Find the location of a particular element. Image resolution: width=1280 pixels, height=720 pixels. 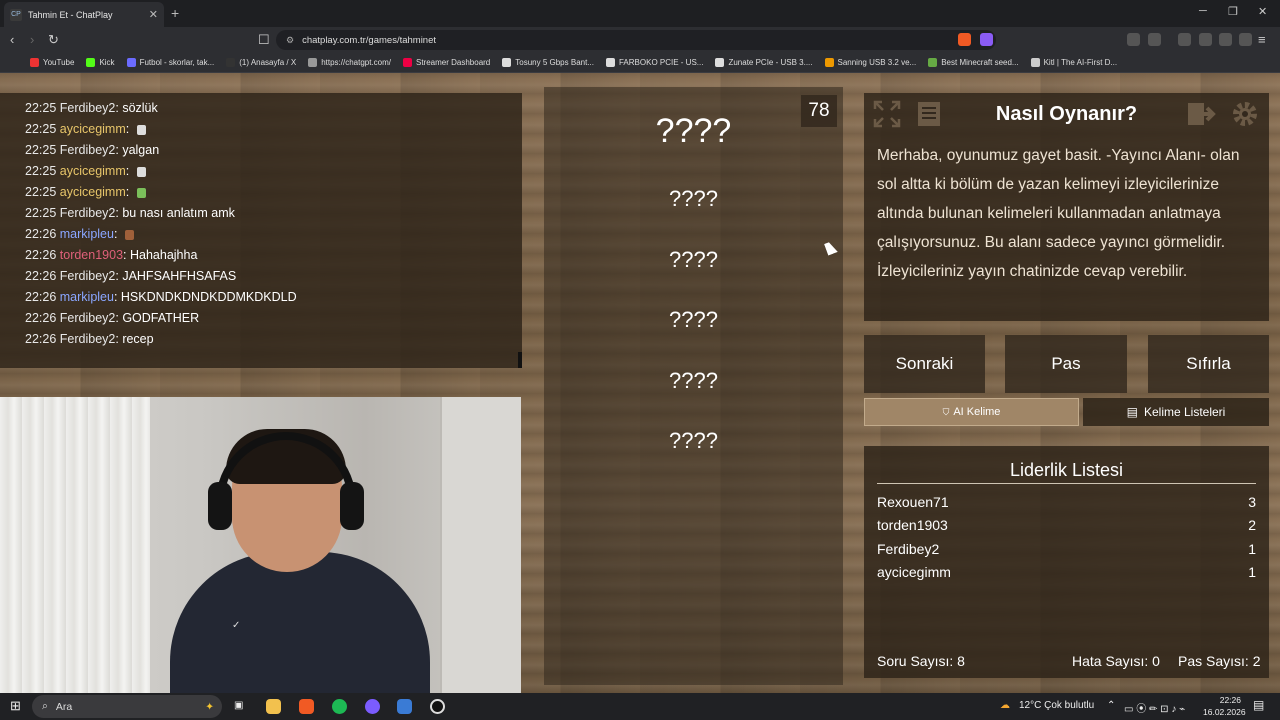

bookmark-item: (1) Anasayfa / X is located at coordinates (261, 62).